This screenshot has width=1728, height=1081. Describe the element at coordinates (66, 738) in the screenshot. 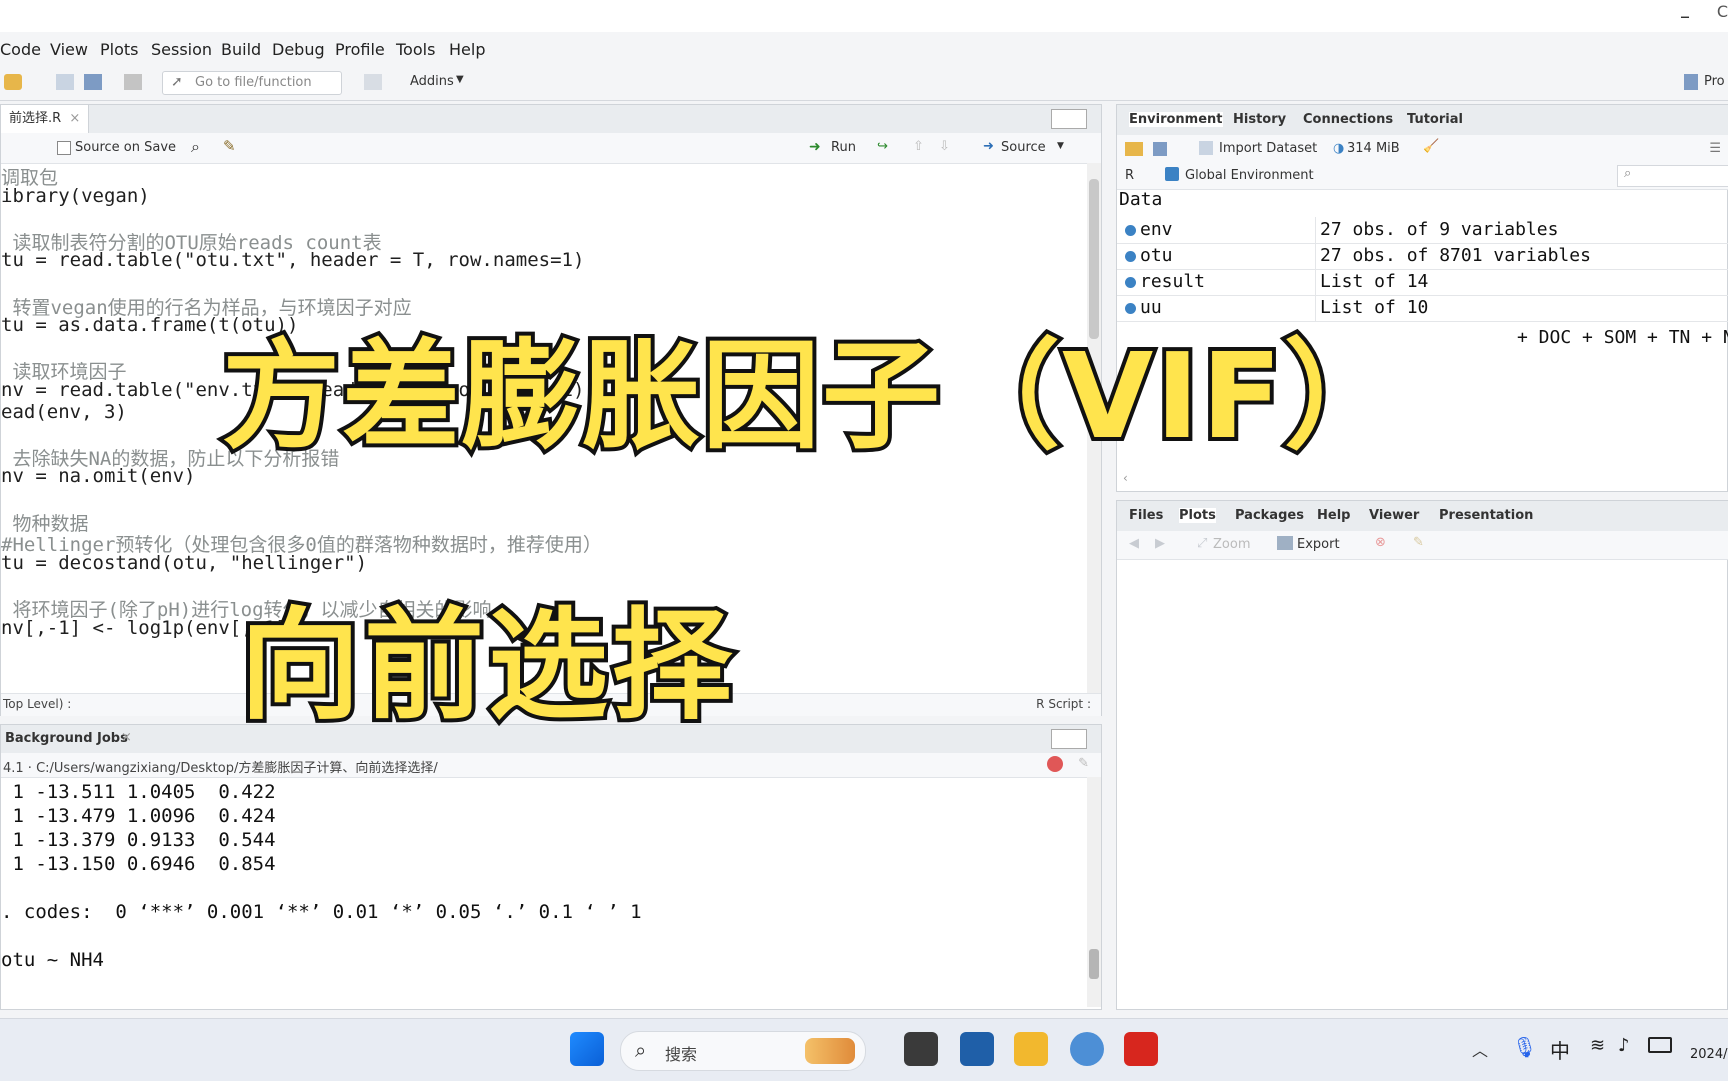

I see `tab-background-jobs: Background Jobs` at that location.